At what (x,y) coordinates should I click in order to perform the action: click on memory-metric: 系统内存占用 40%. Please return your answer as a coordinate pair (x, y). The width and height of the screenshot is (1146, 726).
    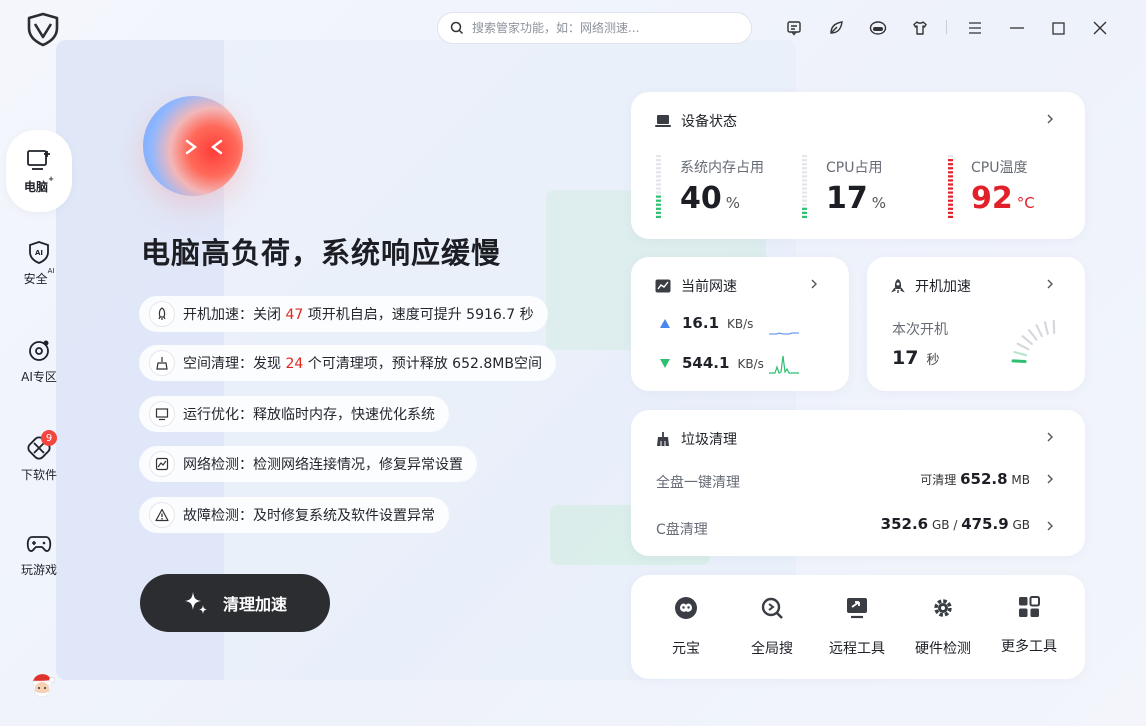
    Looking at the image, I should click on (722, 186).